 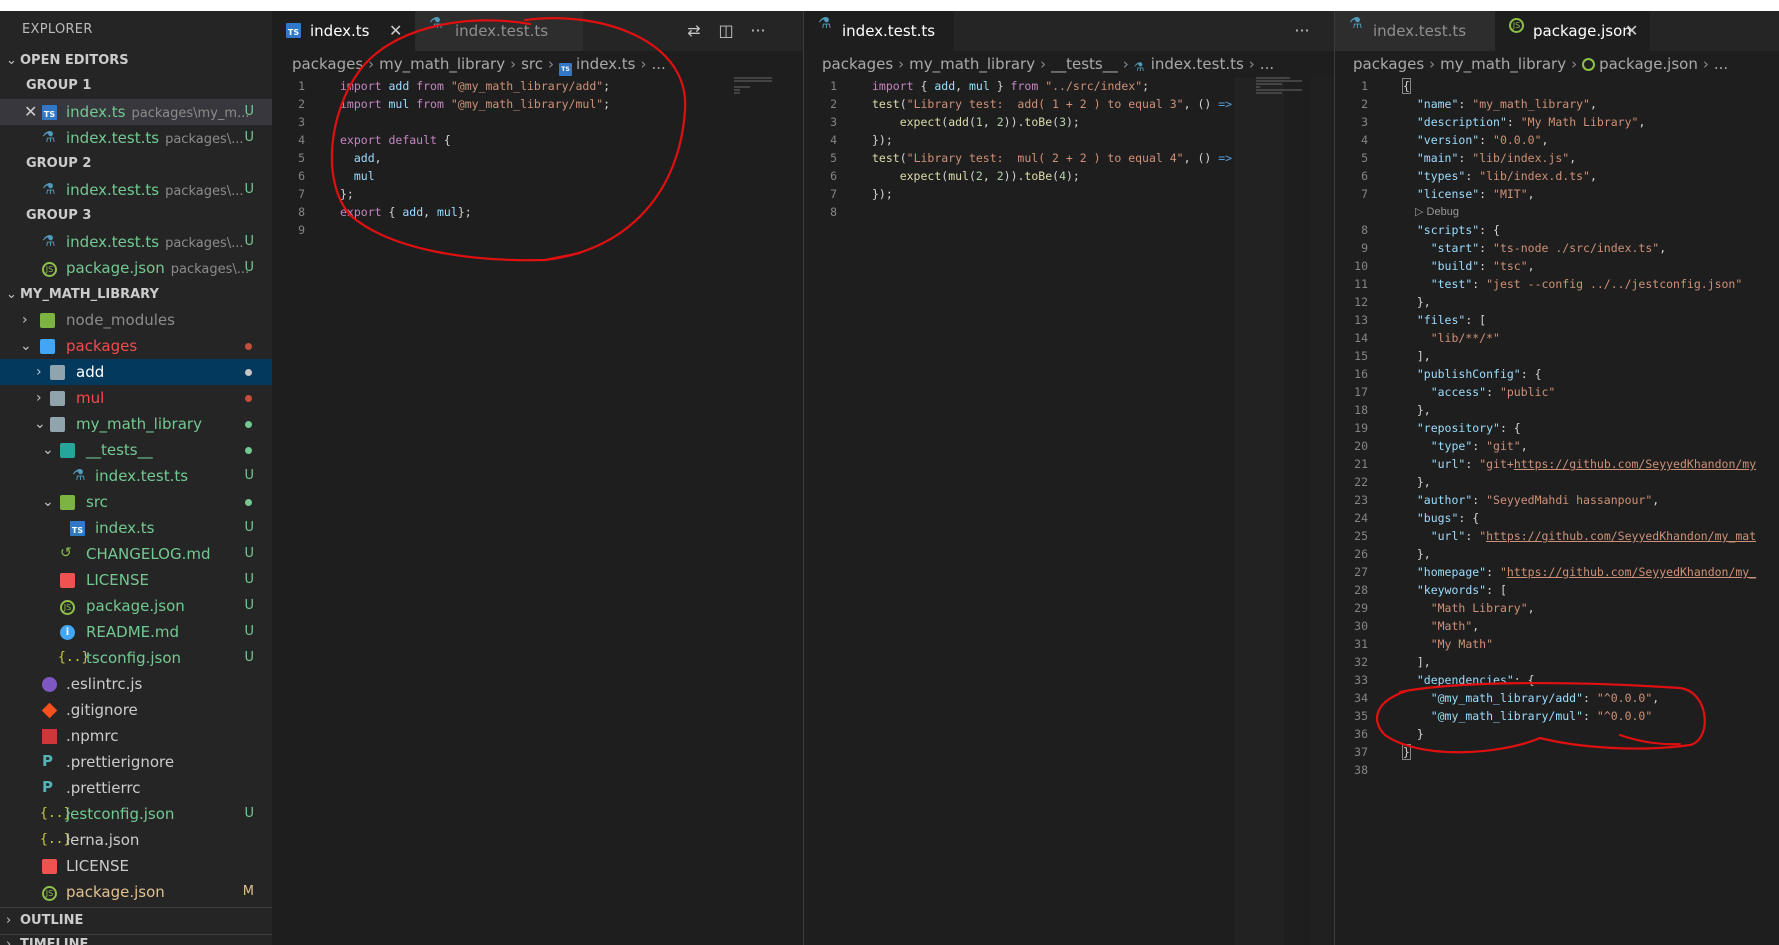 What do you see at coordinates (120, 320) in the screenshot?
I see `tree-item-label: node_modules` at bounding box center [120, 320].